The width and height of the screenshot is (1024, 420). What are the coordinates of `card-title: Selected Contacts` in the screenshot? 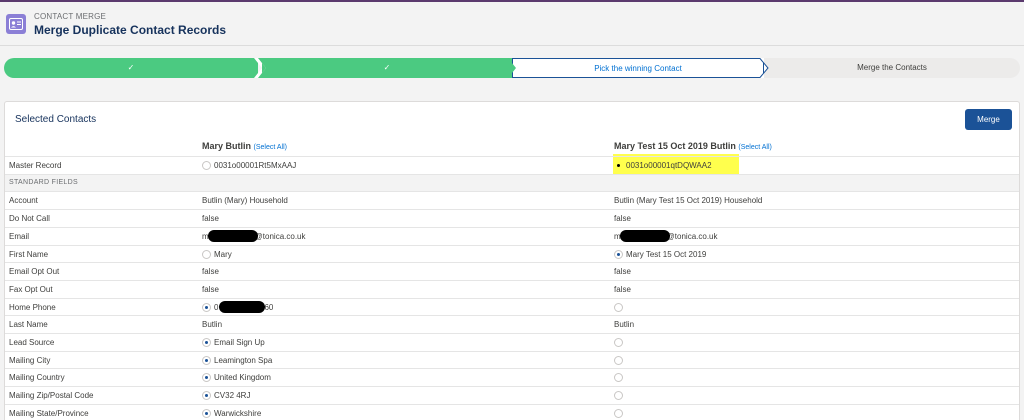 It's located at (56, 119).